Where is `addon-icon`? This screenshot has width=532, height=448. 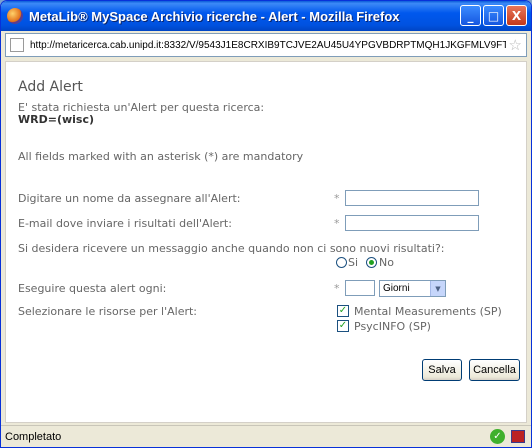 addon-icon is located at coordinates (518, 436).